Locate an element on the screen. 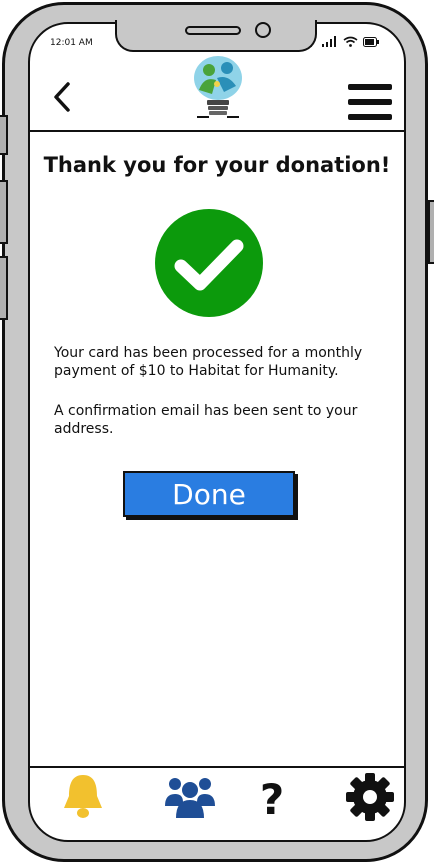 Image resolution: width=434 pixels, height=867 pixels. checkmark-circle-icon is located at coordinates (209, 263).